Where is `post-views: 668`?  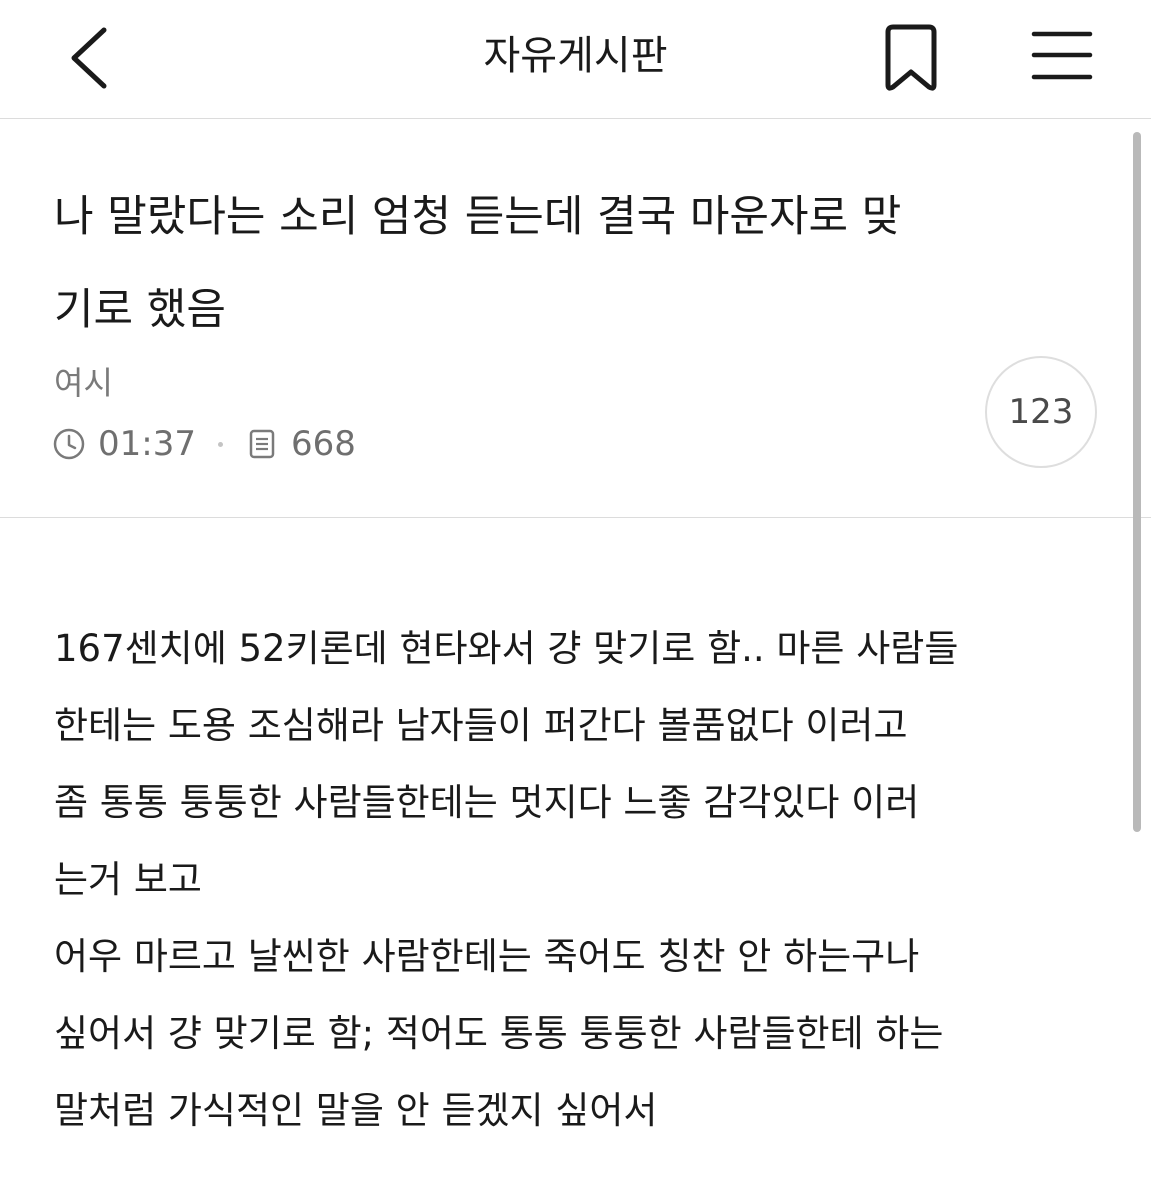
post-views: 668 is located at coordinates (323, 444).